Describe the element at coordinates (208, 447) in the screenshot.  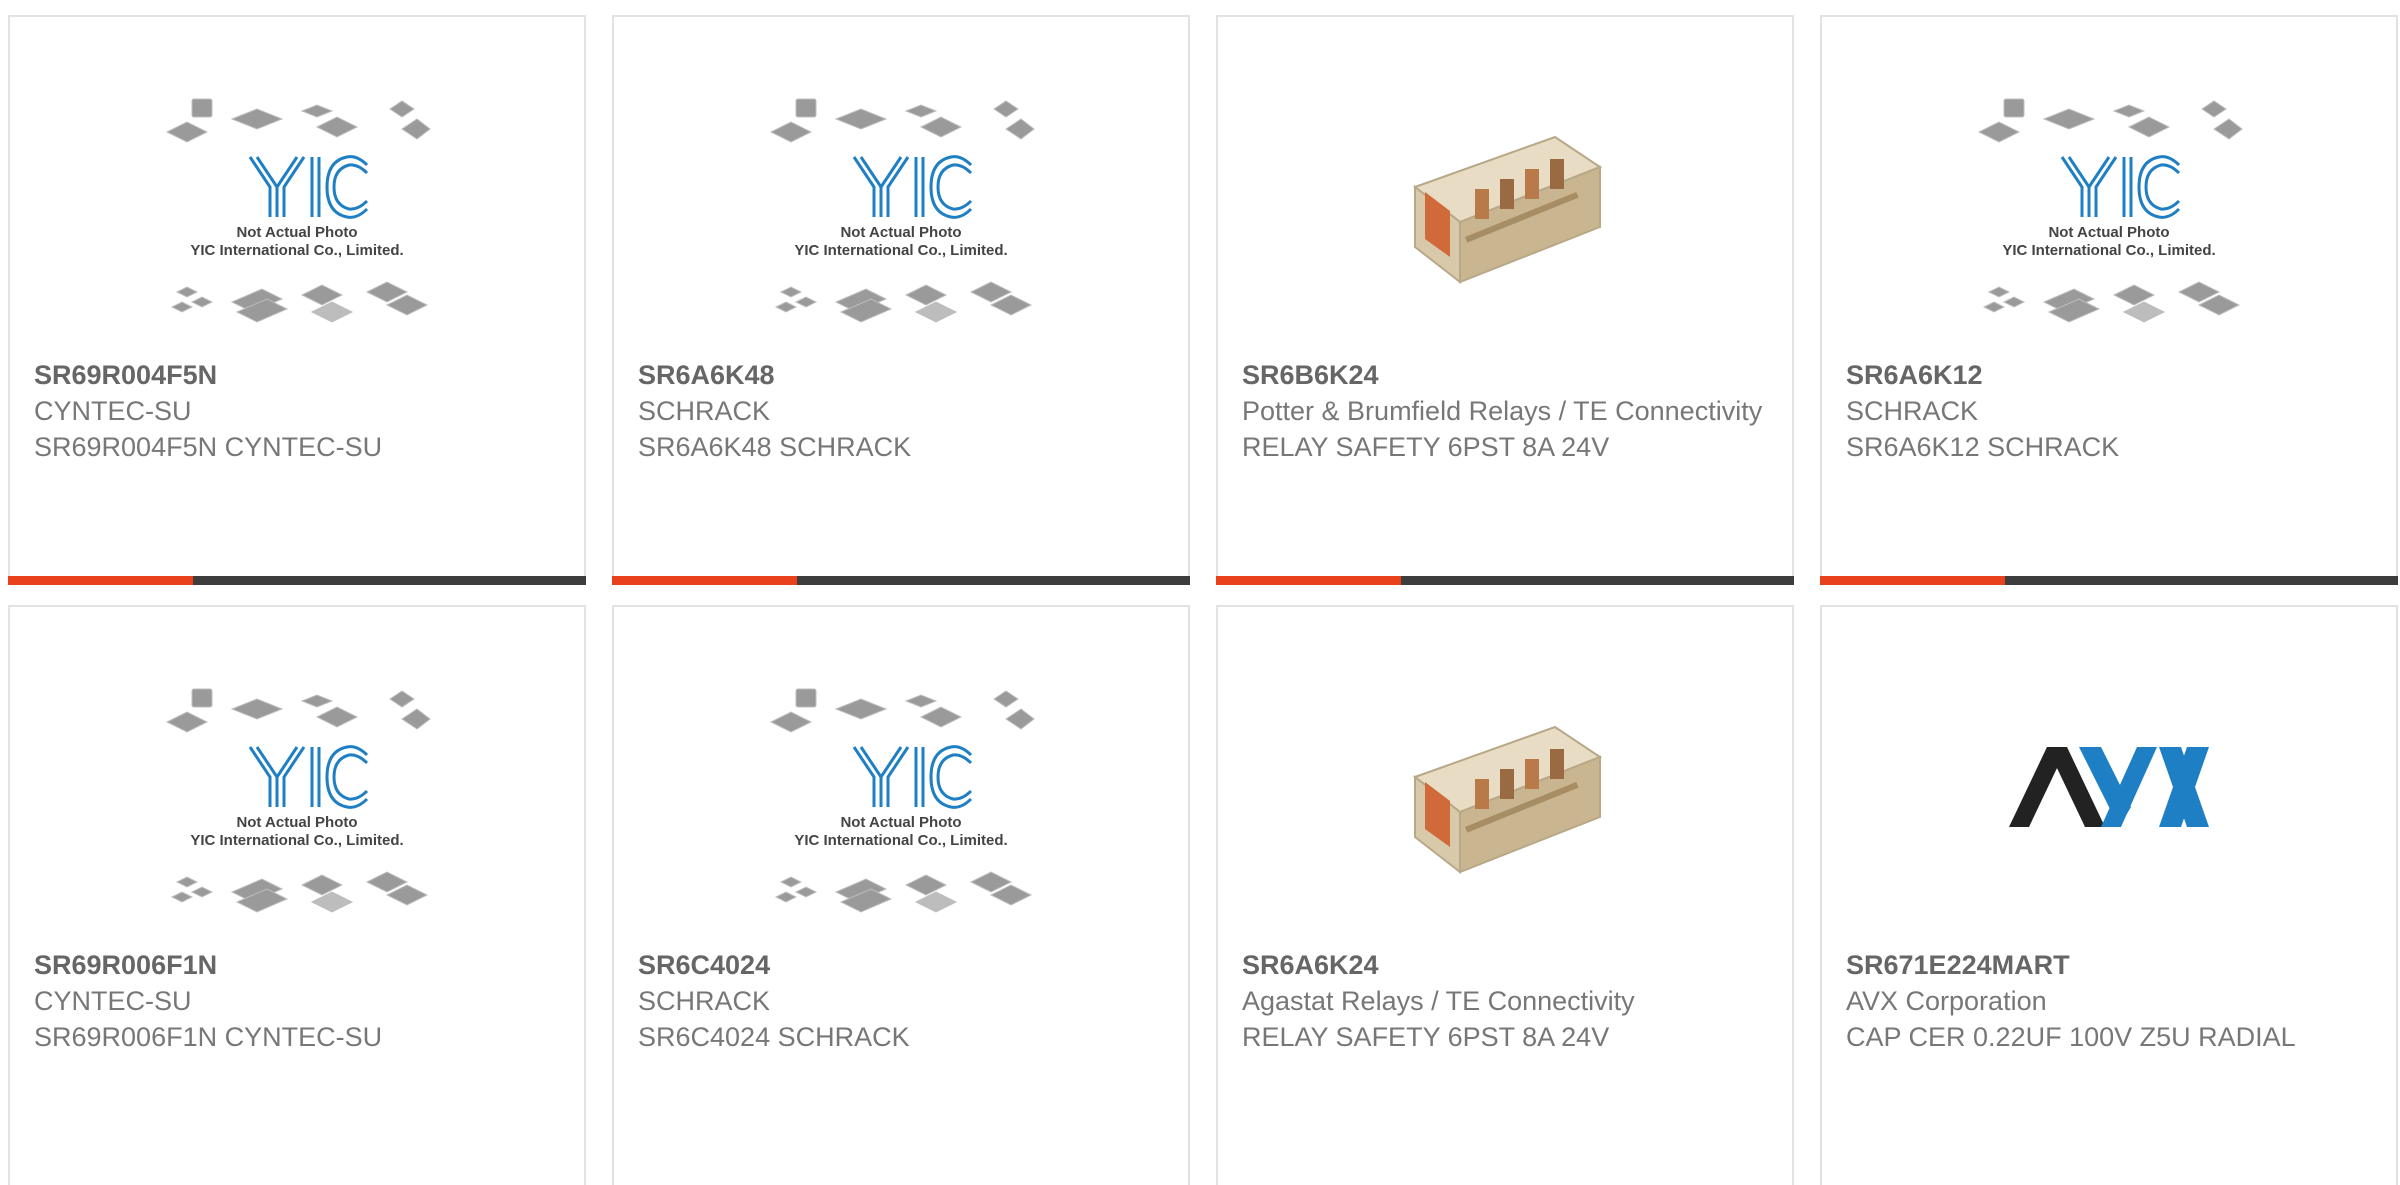
I see `description-label: SR69R004F5N CYNTEC-SU` at that location.